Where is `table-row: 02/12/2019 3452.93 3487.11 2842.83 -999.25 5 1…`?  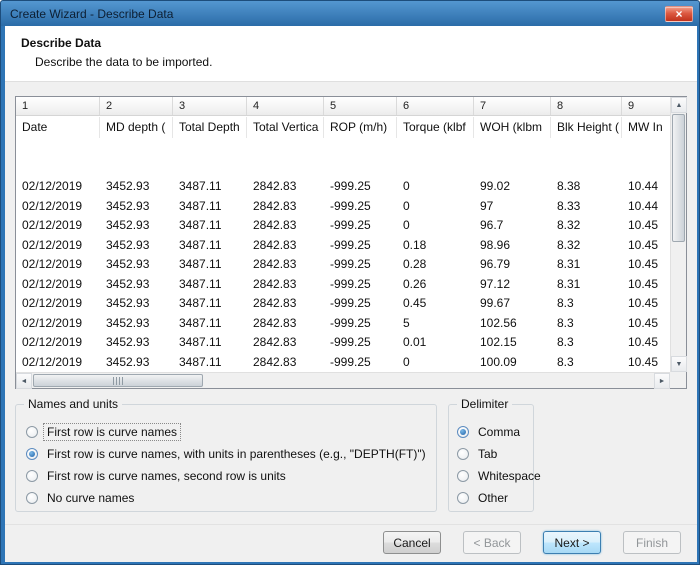 table-row: 02/12/2019 3452.93 3487.11 2842.83 -999.25 5 1… is located at coordinates (343, 324).